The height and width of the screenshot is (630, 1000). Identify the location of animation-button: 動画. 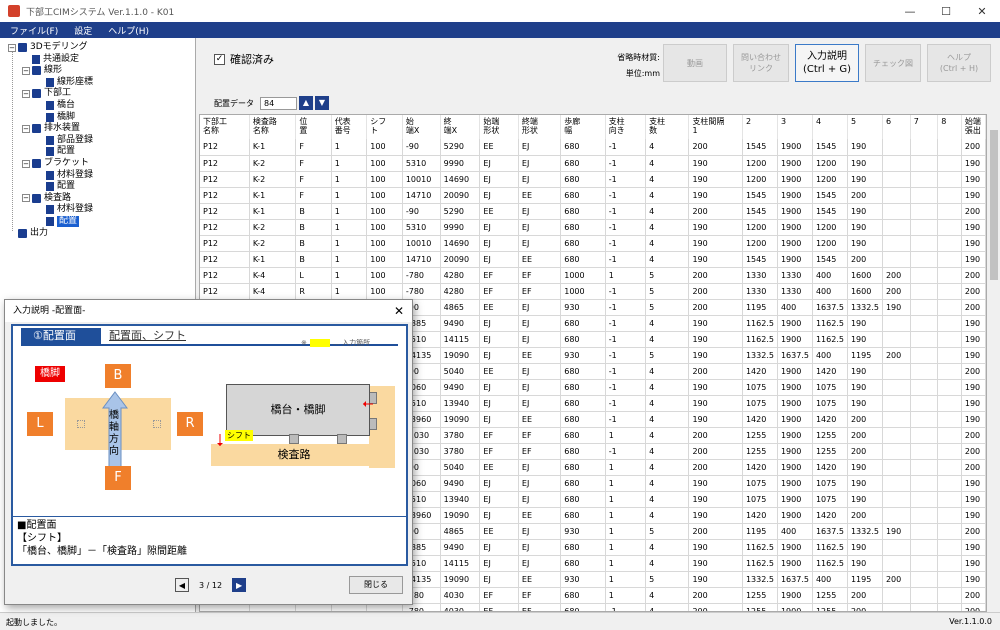
(695, 63).